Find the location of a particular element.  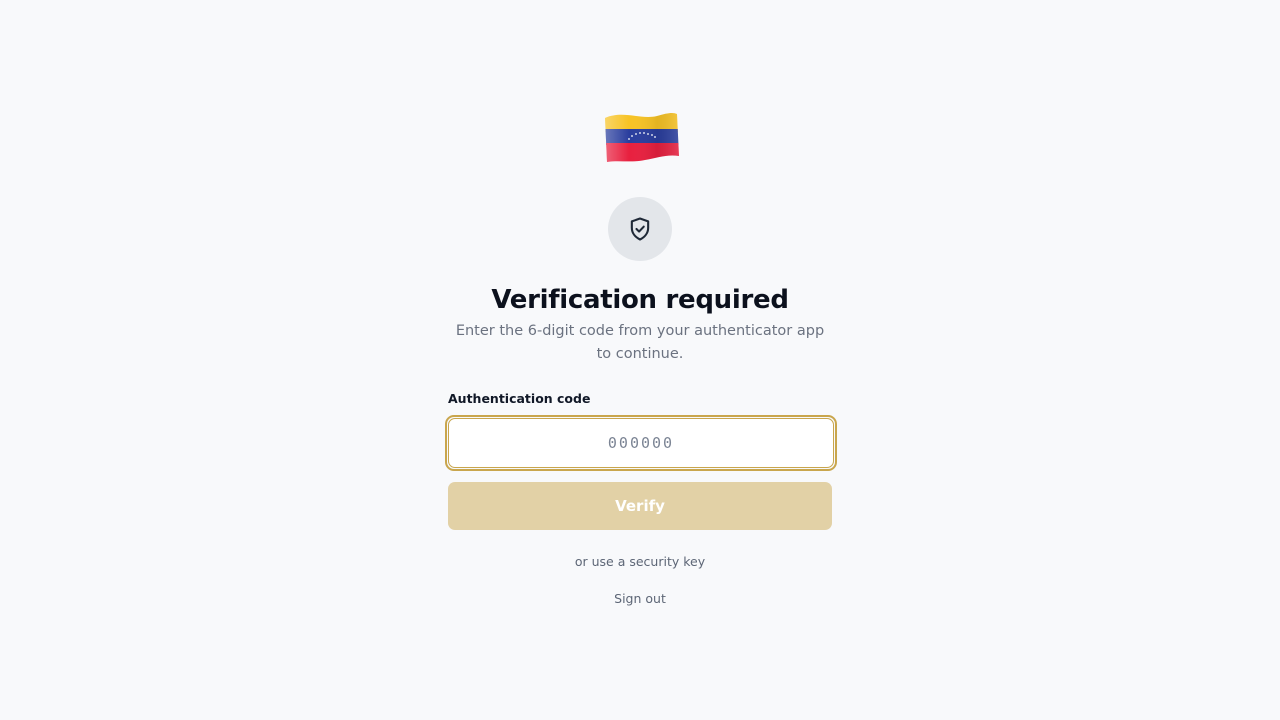

code-input-focus-ring is located at coordinates (641, 443).